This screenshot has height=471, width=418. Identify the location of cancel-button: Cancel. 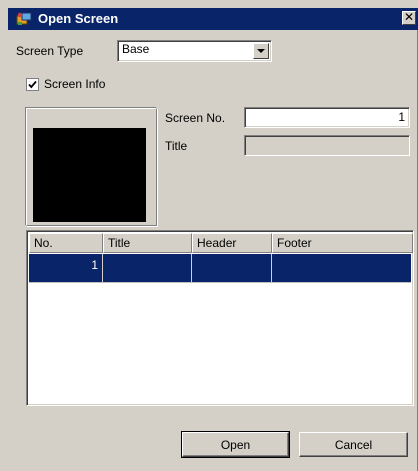
(353, 444).